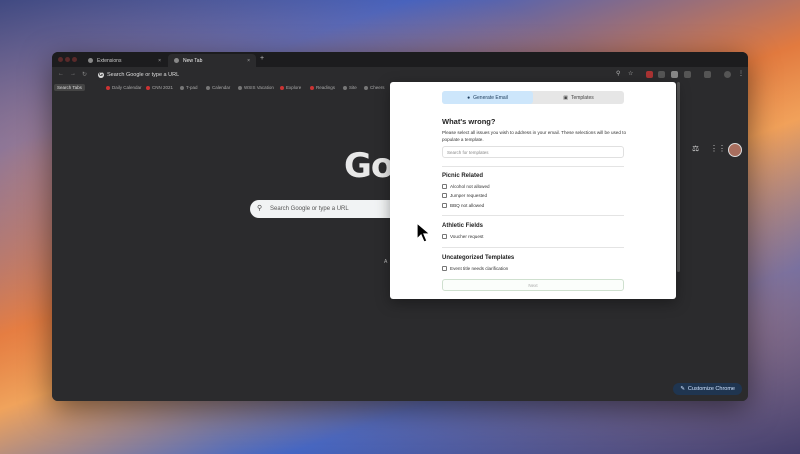 This screenshot has width=800, height=454. I want to click on search-icon: ⚲, so click(260, 208).